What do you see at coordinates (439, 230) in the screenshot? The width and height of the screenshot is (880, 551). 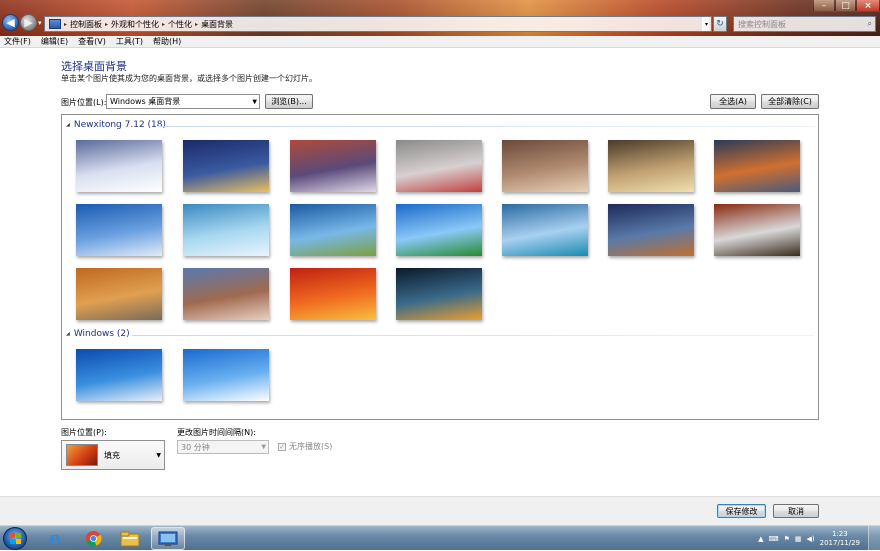 I see `wallpaper-thumbnail-green-field-sky` at bounding box center [439, 230].